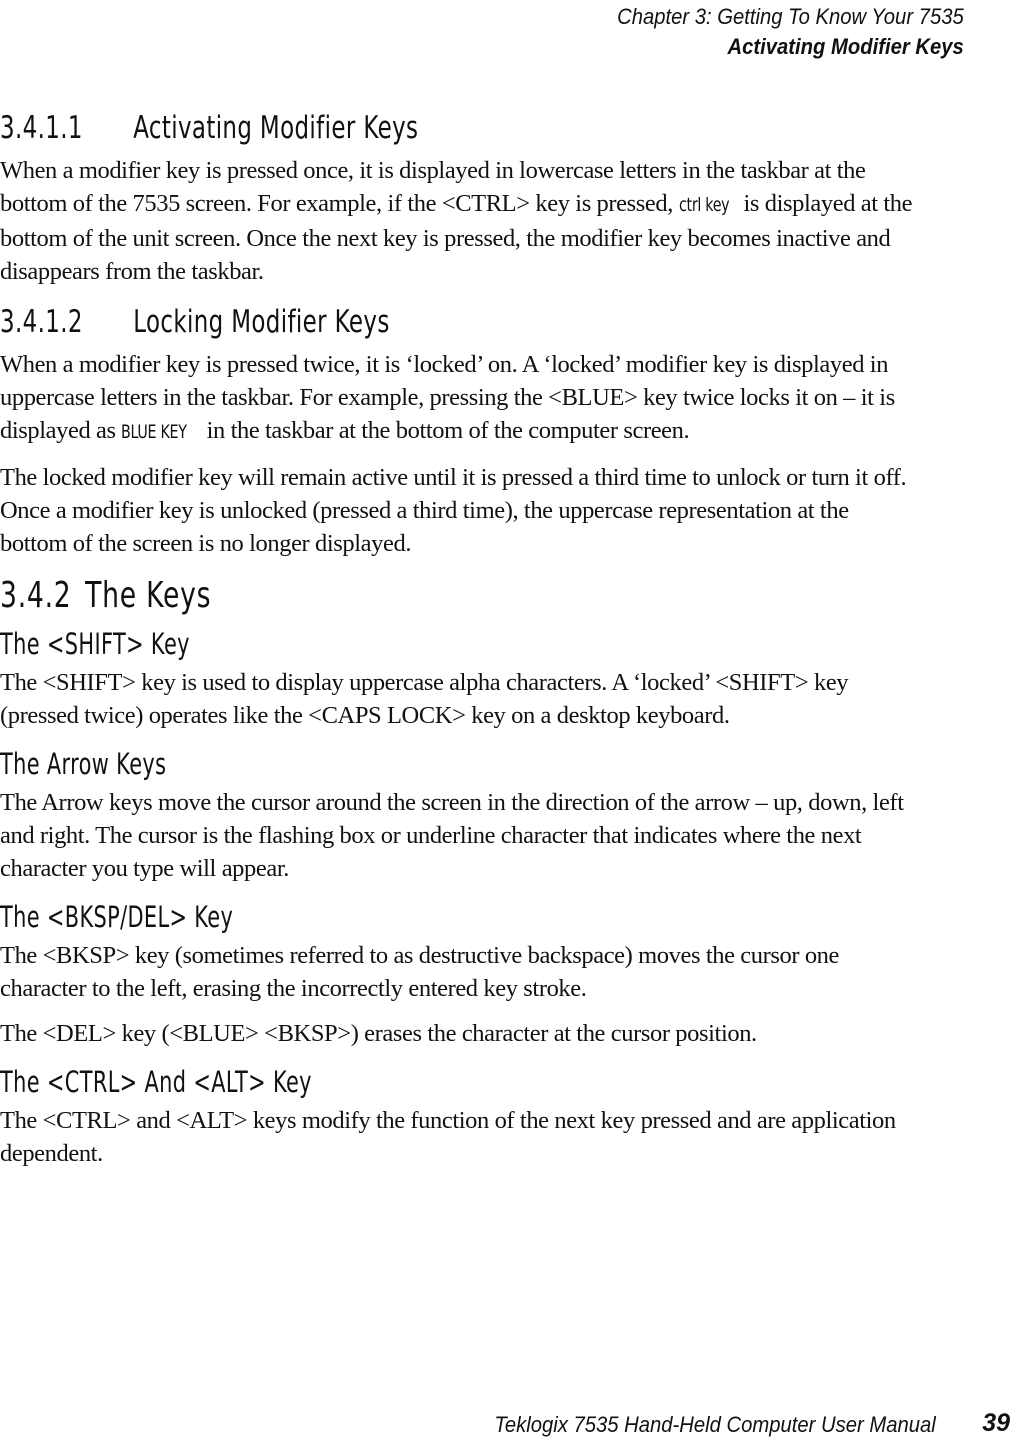  What do you see at coordinates (845, 46) in the screenshot?
I see `section-title: Activating Modifier Keys` at bounding box center [845, 46].